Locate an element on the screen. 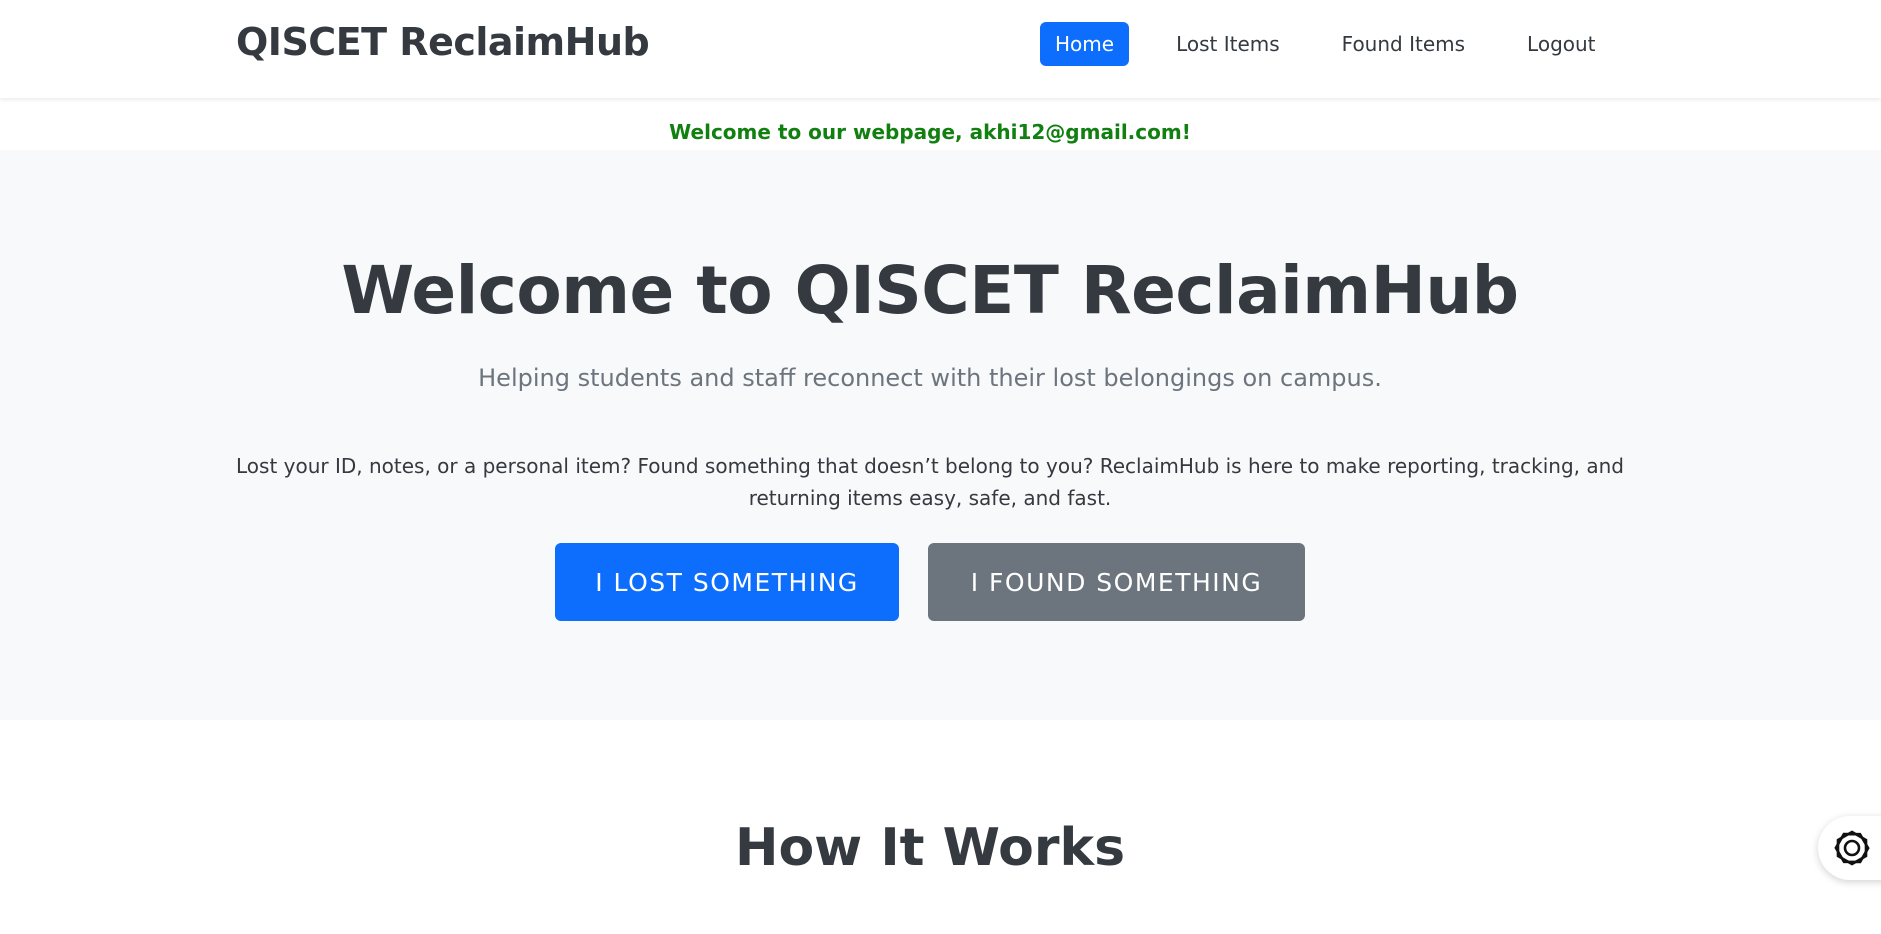 The image size is (1881, 934). nav-link-logout: Logout is located at coordinates (1561, 44).